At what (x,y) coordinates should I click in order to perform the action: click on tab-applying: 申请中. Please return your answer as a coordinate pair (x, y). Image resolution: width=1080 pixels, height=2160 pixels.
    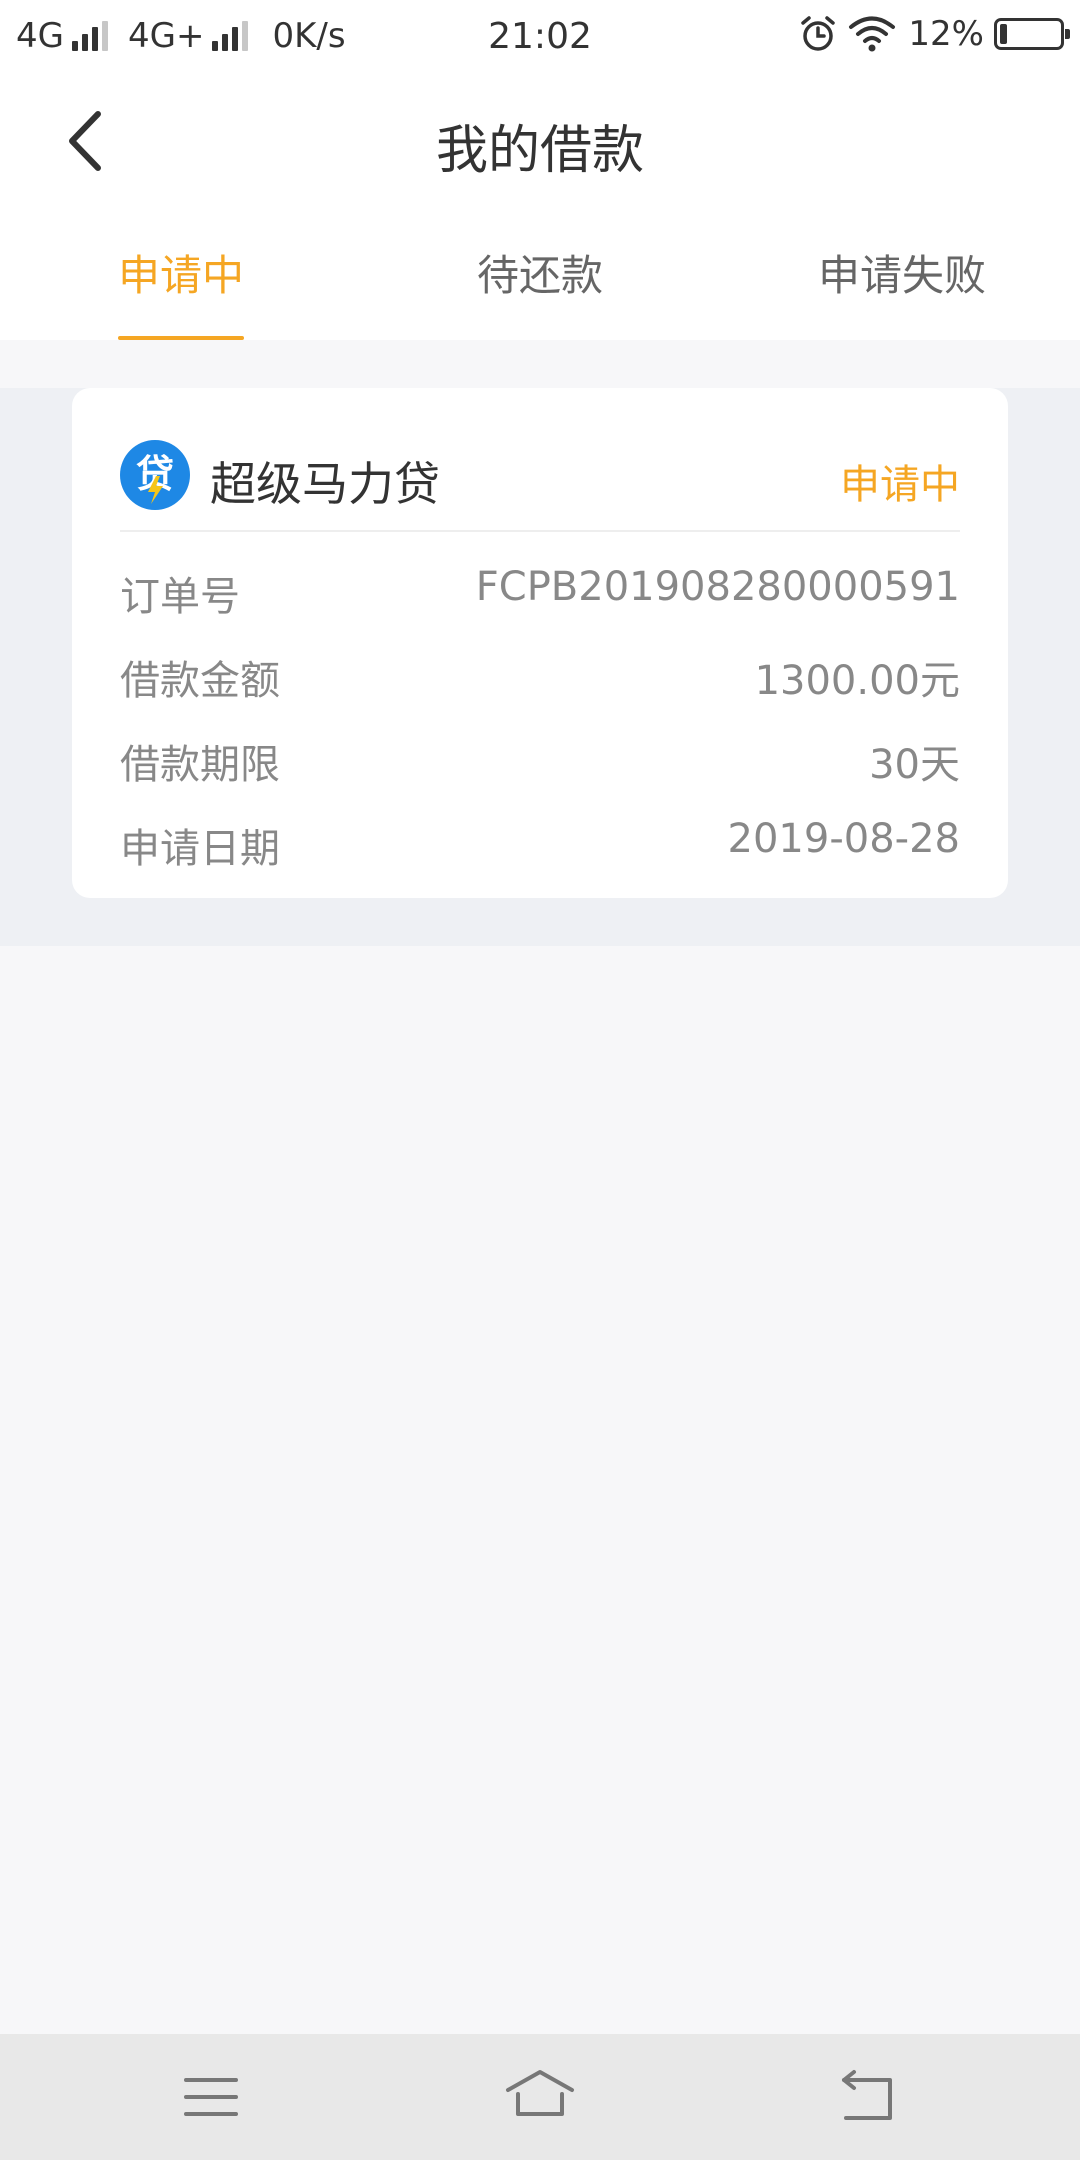
    Looking at the image, I should click on (181, 291).